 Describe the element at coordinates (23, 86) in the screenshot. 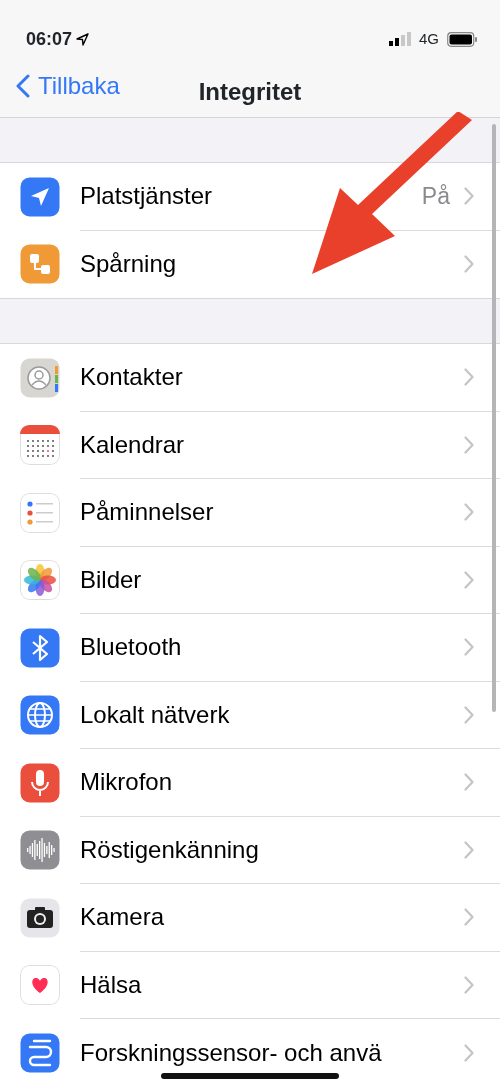

I see `back-chevron-icon` at that location.